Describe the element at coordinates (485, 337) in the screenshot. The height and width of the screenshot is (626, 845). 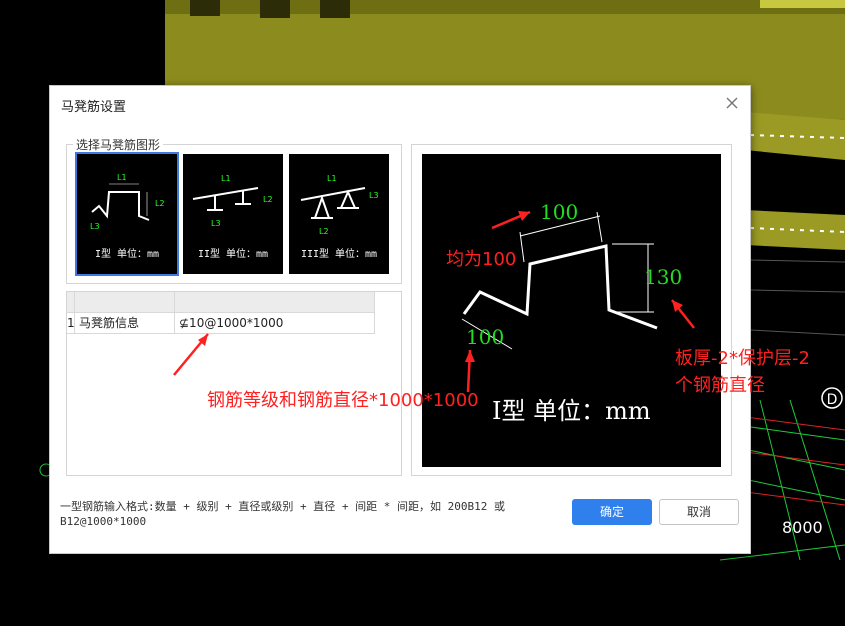
I see `preview-dim-left: 100` at that location.